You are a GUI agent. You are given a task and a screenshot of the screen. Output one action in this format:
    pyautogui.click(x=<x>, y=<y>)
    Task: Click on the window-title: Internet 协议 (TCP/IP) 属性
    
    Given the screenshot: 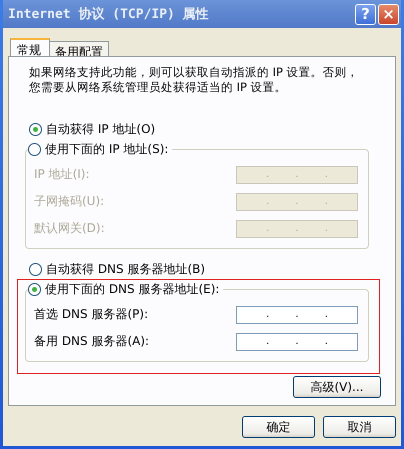 What is the action you would take?
    pyautogui.click(x=109, y=14)
    